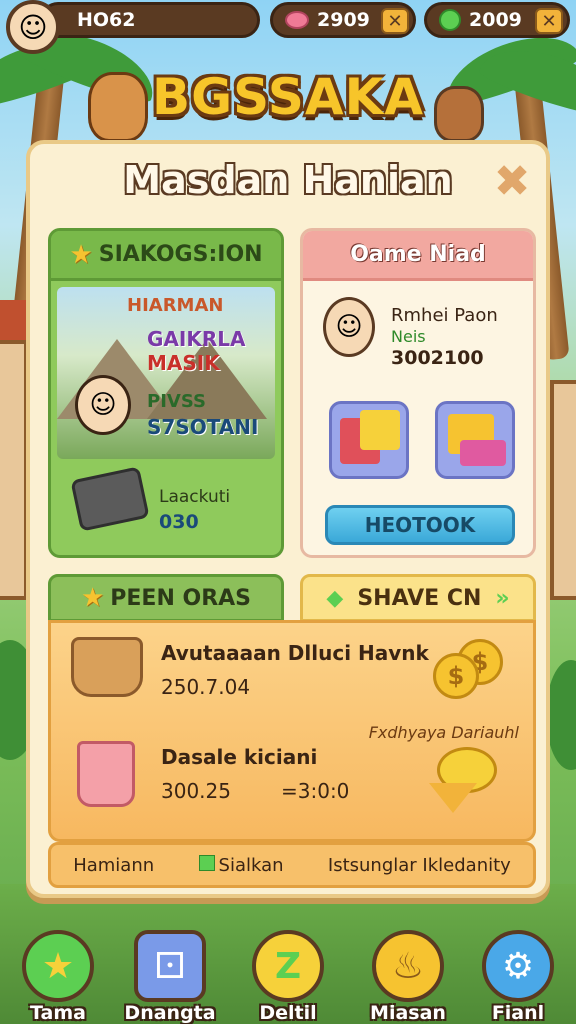  I want to click on footer-item-b: Sialkan, so click(241, 865).